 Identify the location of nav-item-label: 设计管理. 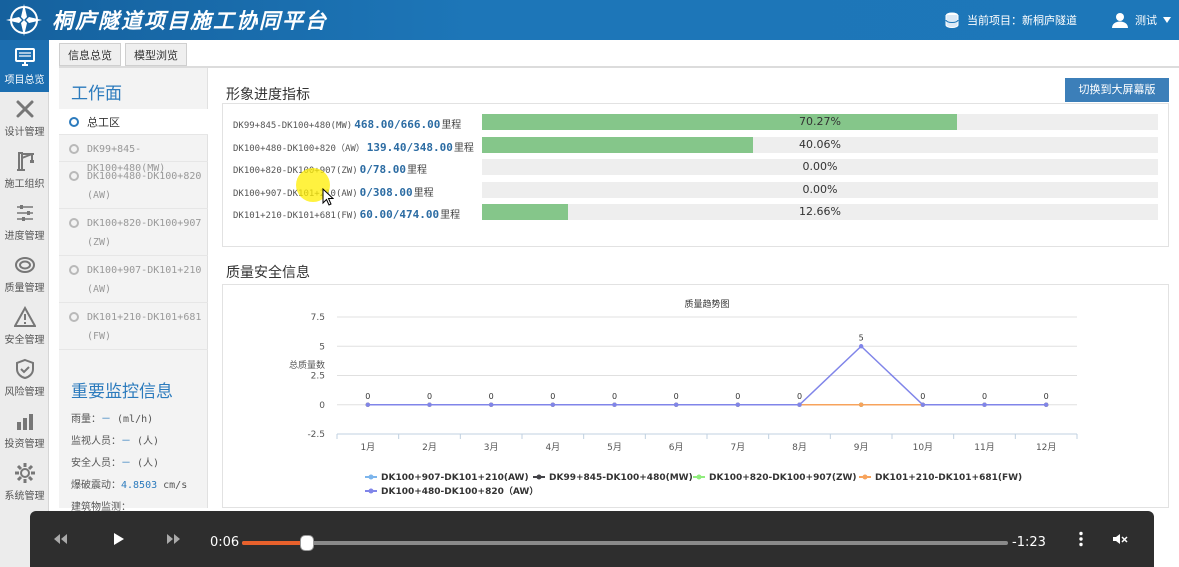
(24, 132).